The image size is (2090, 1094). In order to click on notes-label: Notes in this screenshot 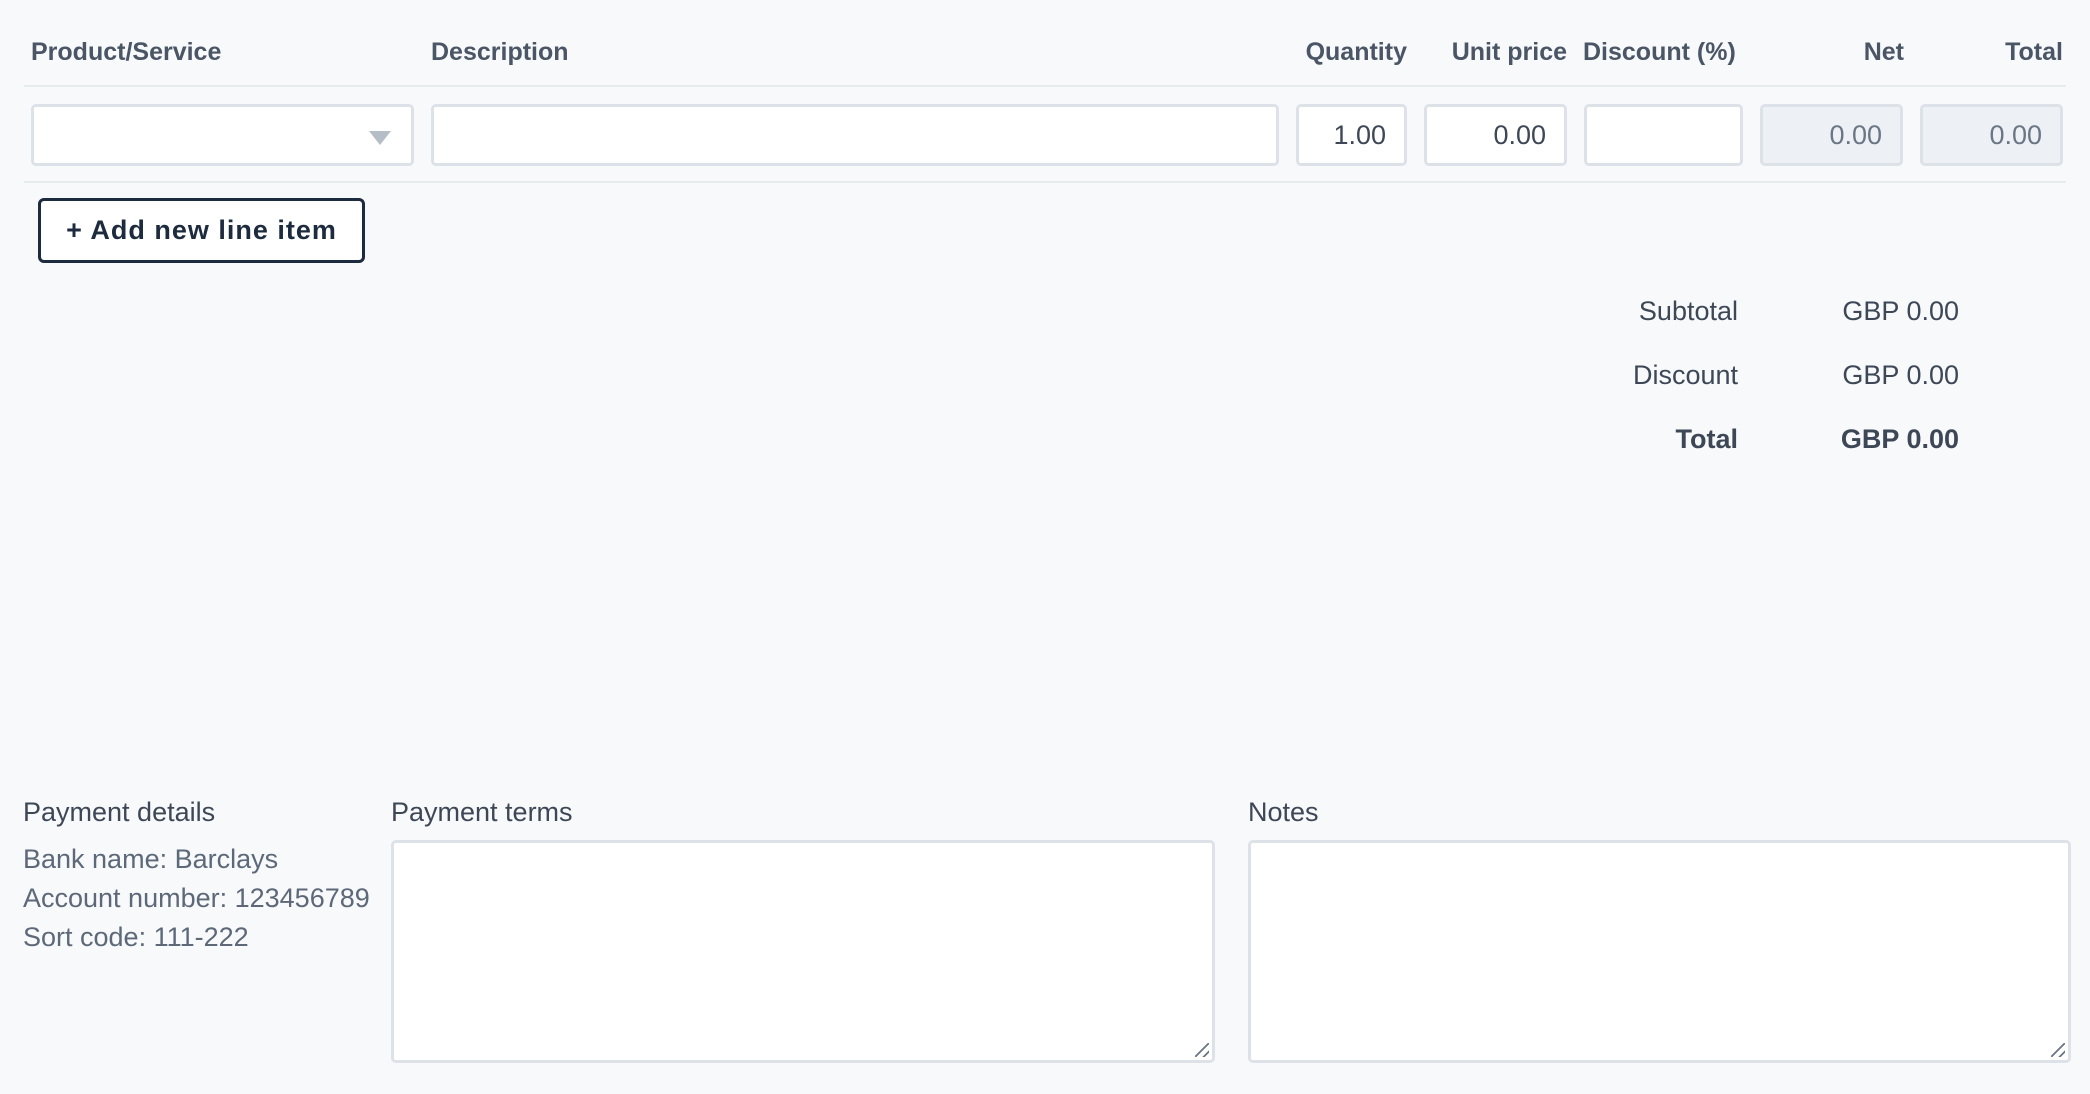, I will do `click(1283, 812)`.